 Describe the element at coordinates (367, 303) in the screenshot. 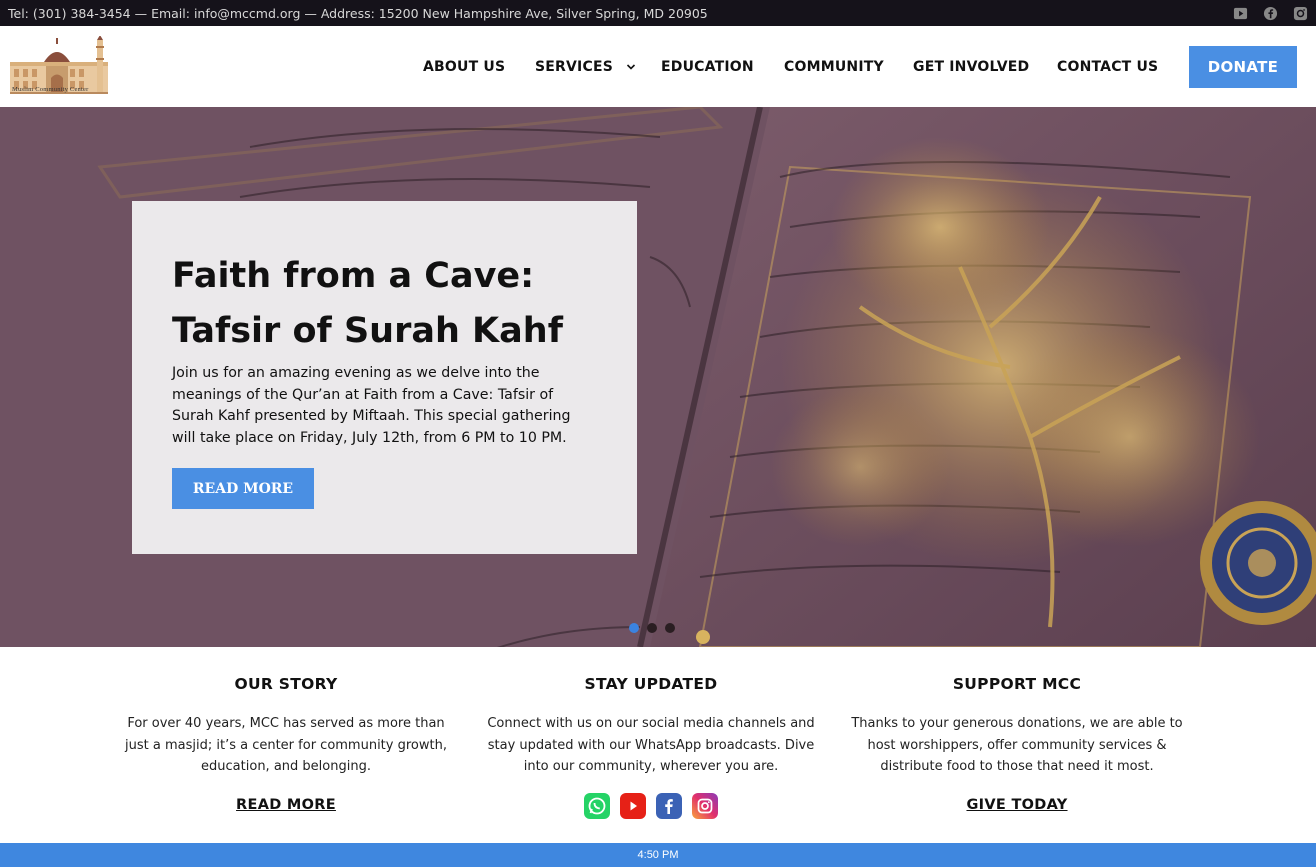

I see `hero-title: Faith from a Cave: Tafsir of Surah Kahf` at that location.